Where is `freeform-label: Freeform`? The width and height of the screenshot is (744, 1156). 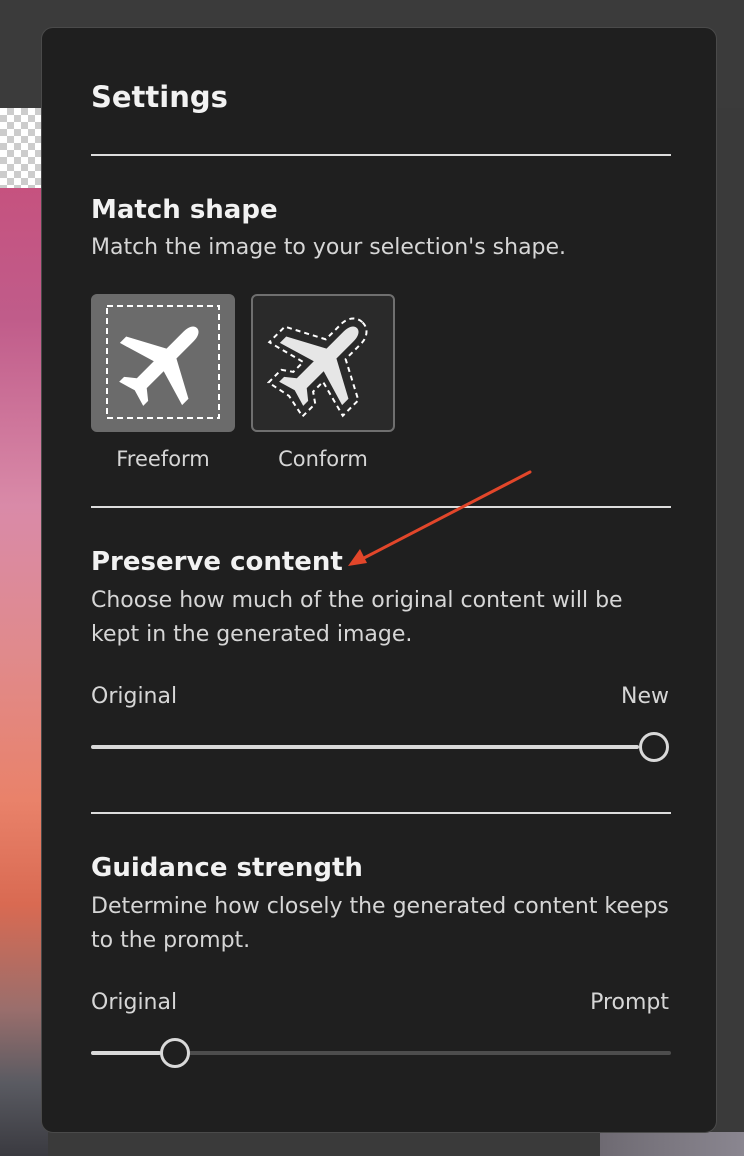 freeform-label: Freeform is located at coordinates (163, 459).